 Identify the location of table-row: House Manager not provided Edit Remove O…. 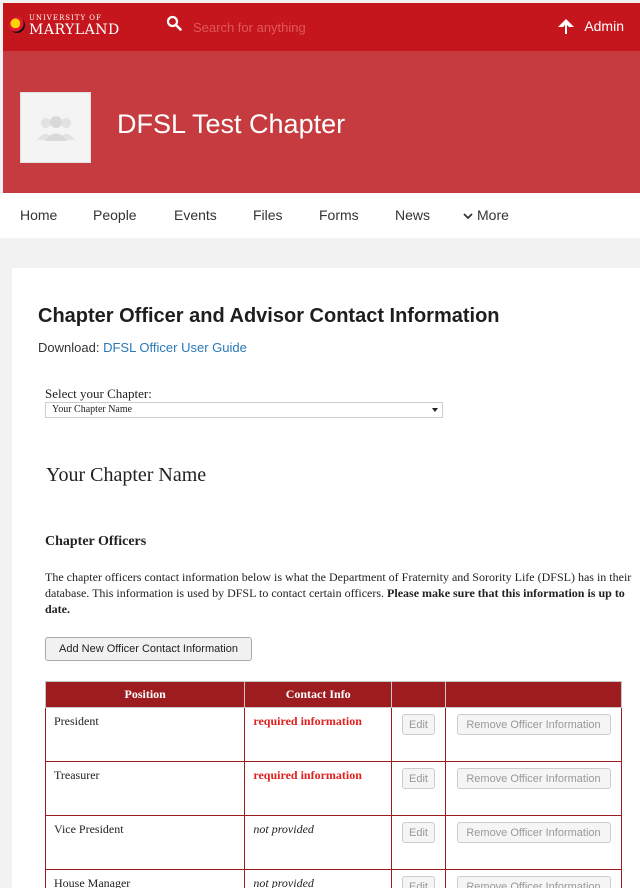
(333, 878).